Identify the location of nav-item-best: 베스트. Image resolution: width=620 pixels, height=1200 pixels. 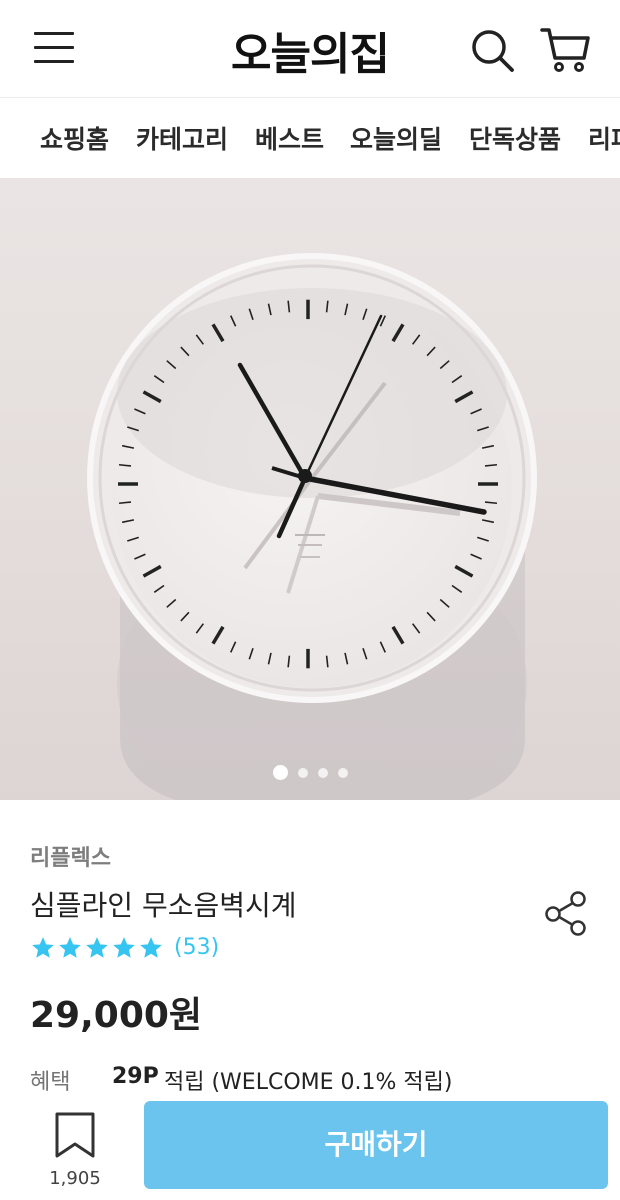
(289, 138).